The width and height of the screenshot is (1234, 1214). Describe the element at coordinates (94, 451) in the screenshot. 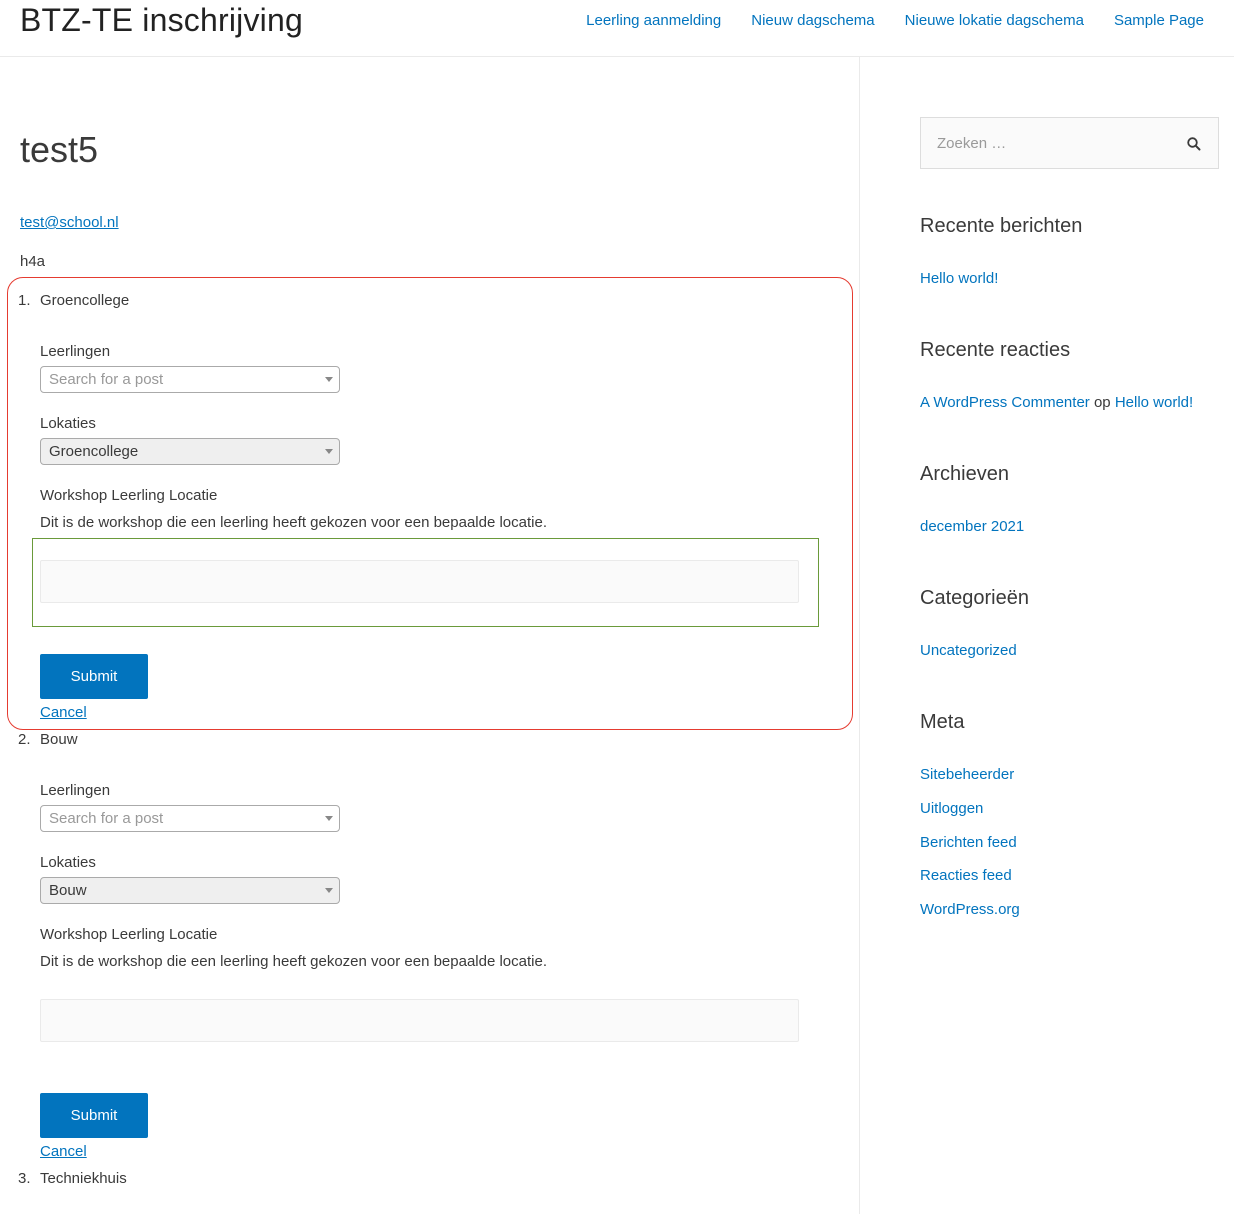

I see `lokaties-value: Groencollege` at that location.